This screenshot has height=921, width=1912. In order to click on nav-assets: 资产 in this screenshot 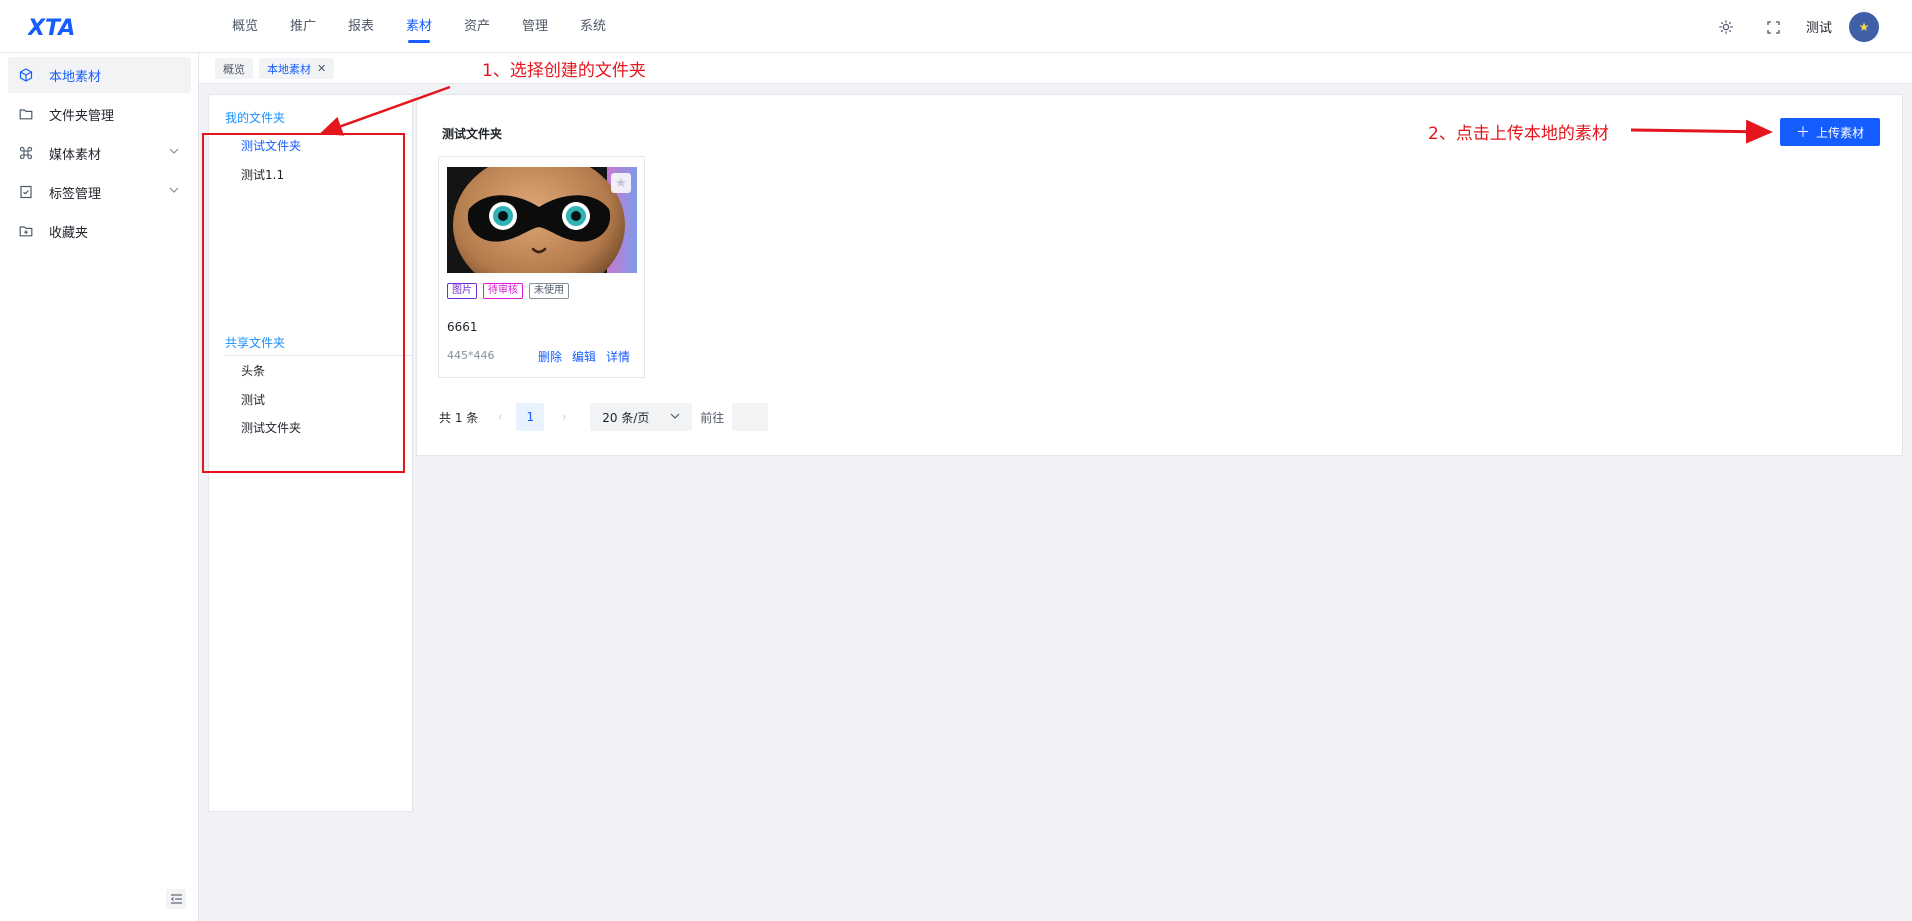, I will do `click(477, 26)`.